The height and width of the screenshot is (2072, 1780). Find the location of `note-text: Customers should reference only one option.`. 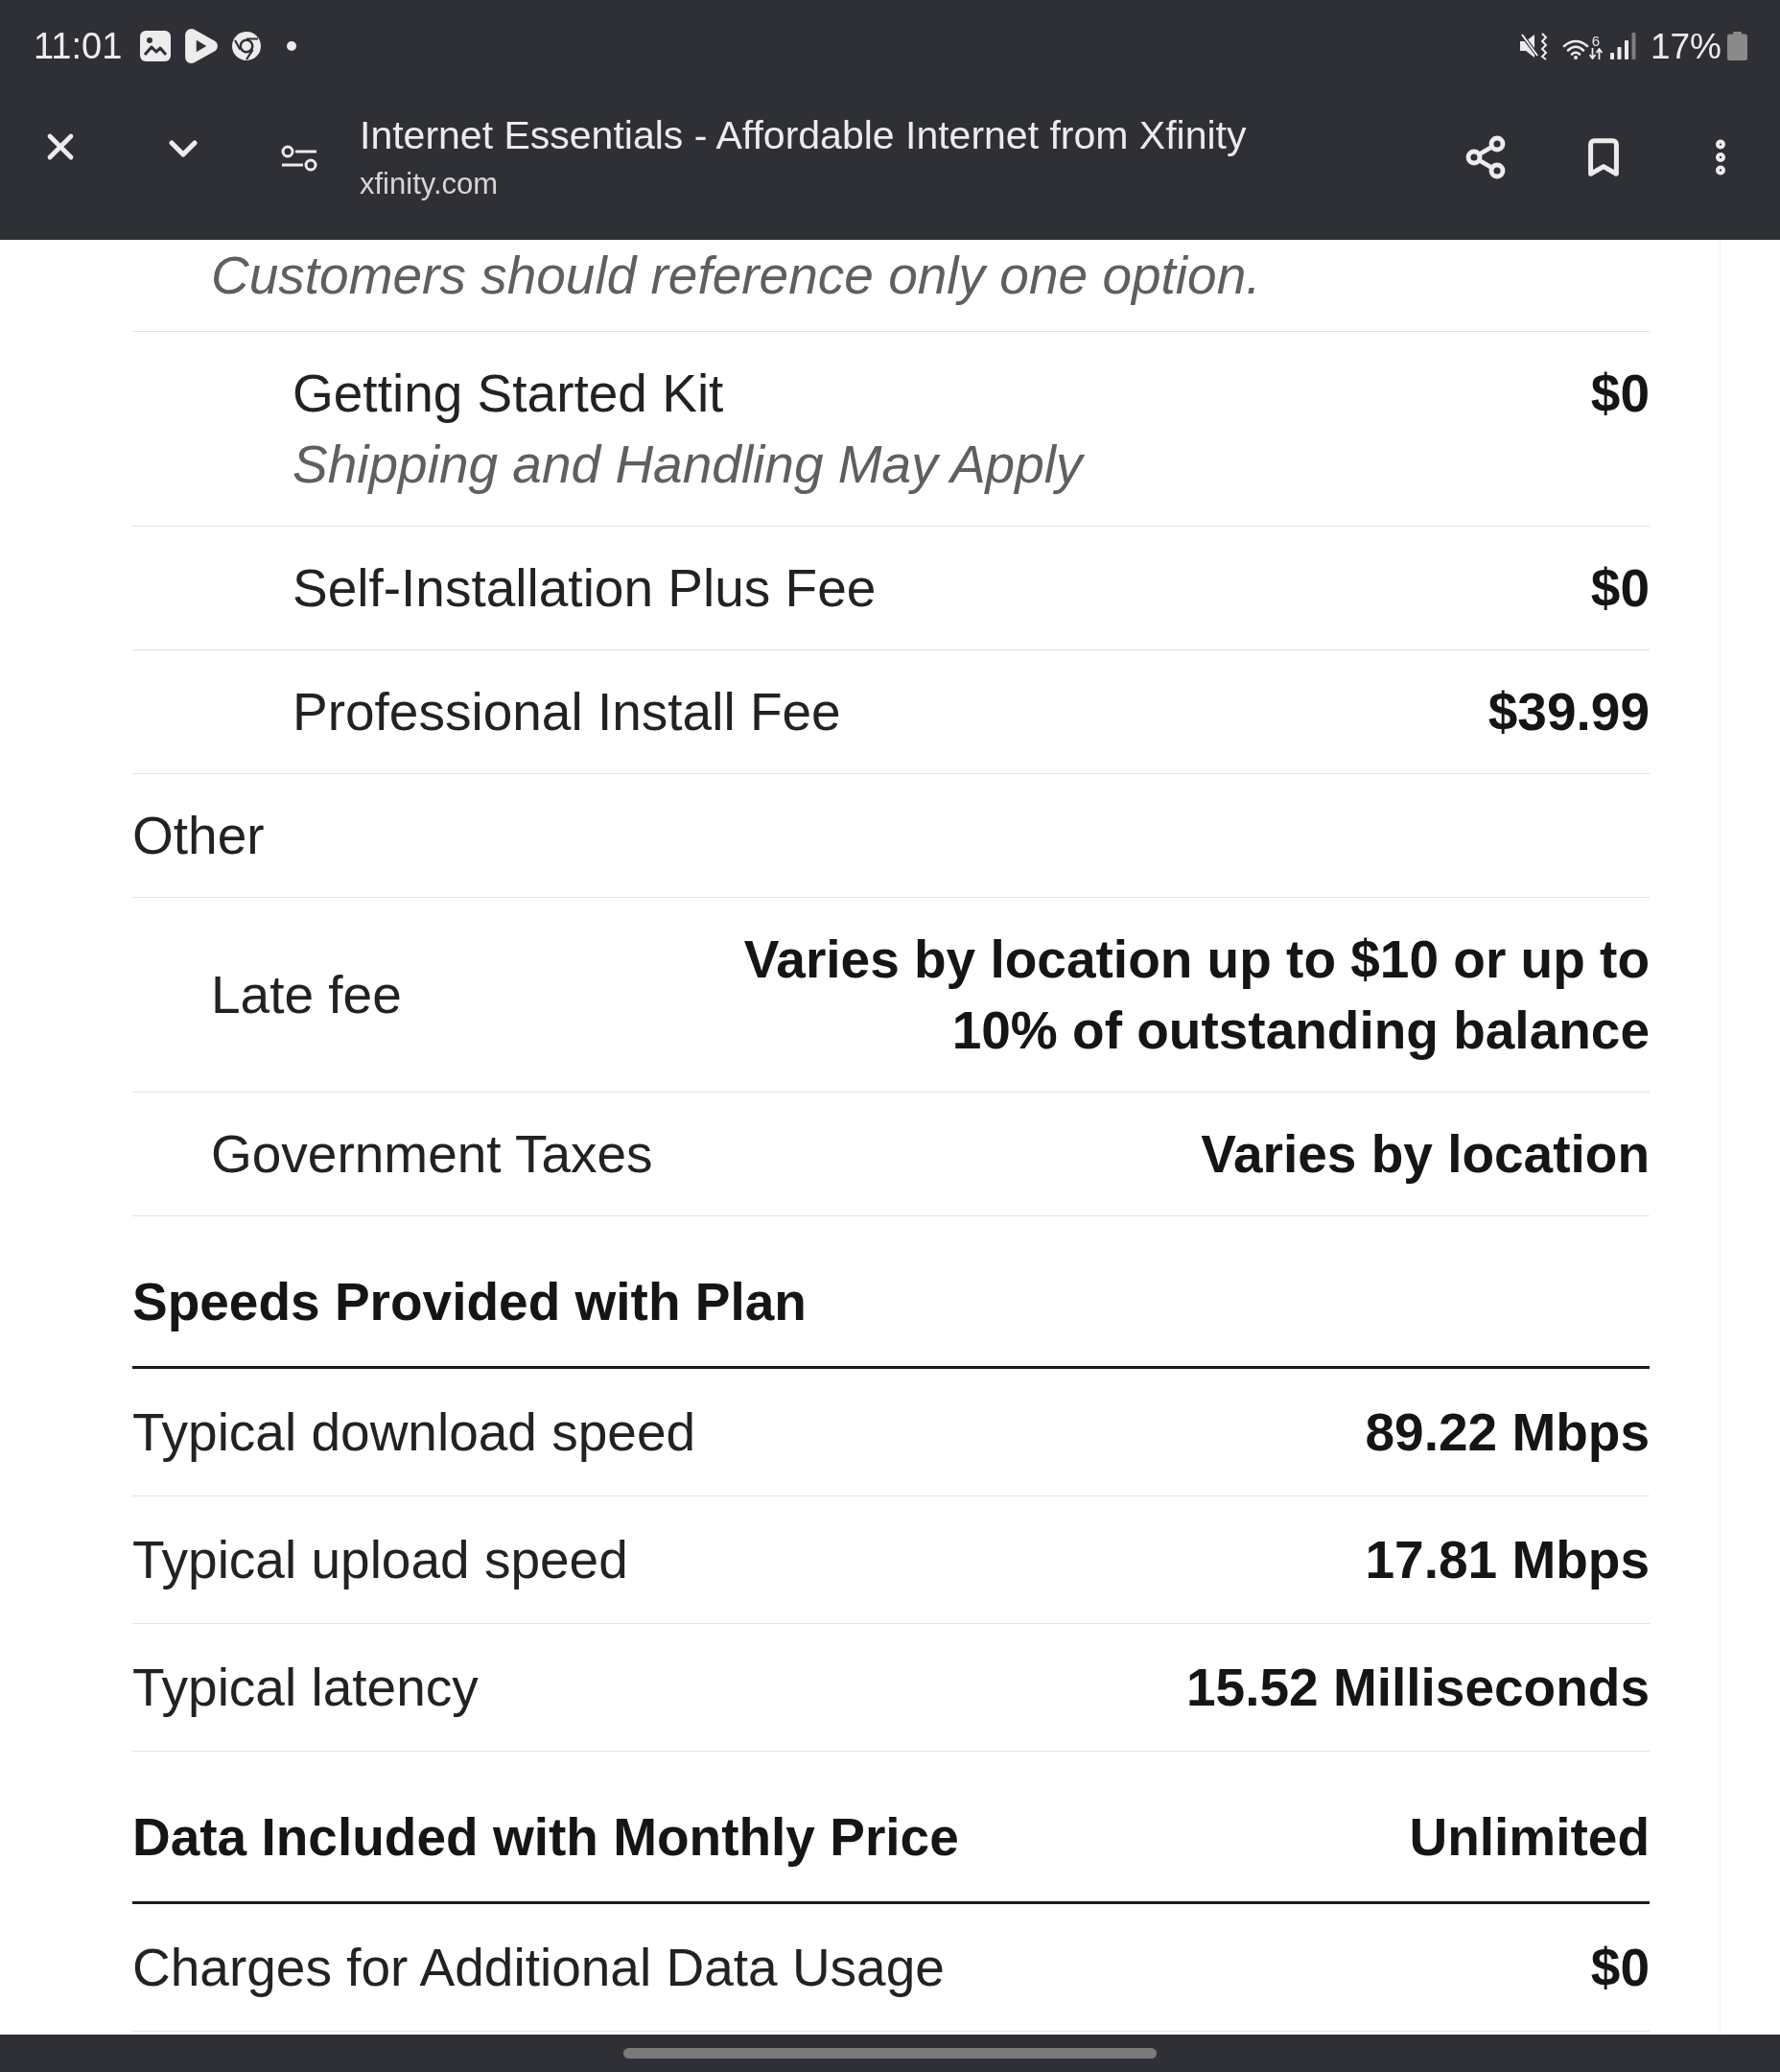

note-text: Customers should reference only one option. is located at coordinates (736, 276).